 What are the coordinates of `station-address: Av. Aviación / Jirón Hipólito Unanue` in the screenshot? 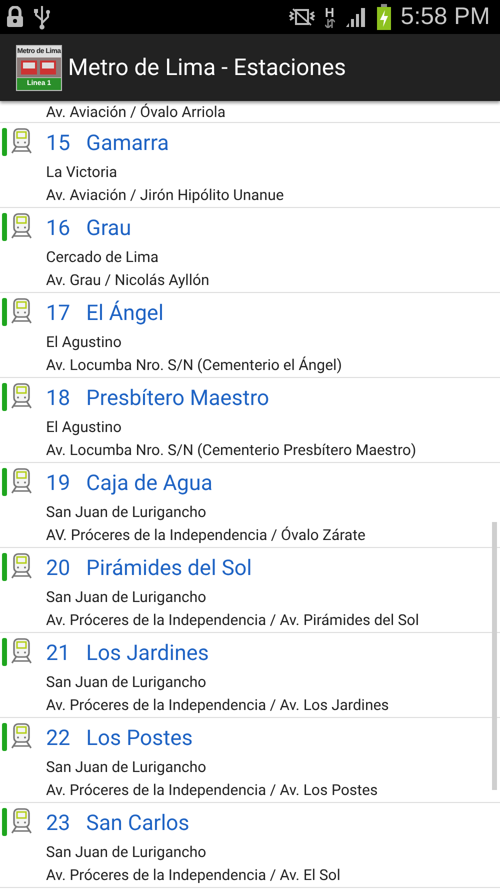 It's located at (165, 195).